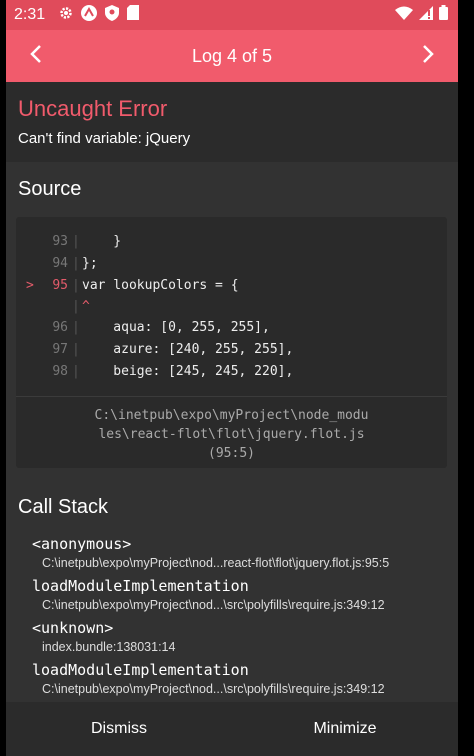 Image resolution: width=474 pixels, height=756 pixels. What do you see at coordinates (104, 138) in the screenshot?
I see `error-message: Can't find variable: jQuery` at bounding box center [104, 138].